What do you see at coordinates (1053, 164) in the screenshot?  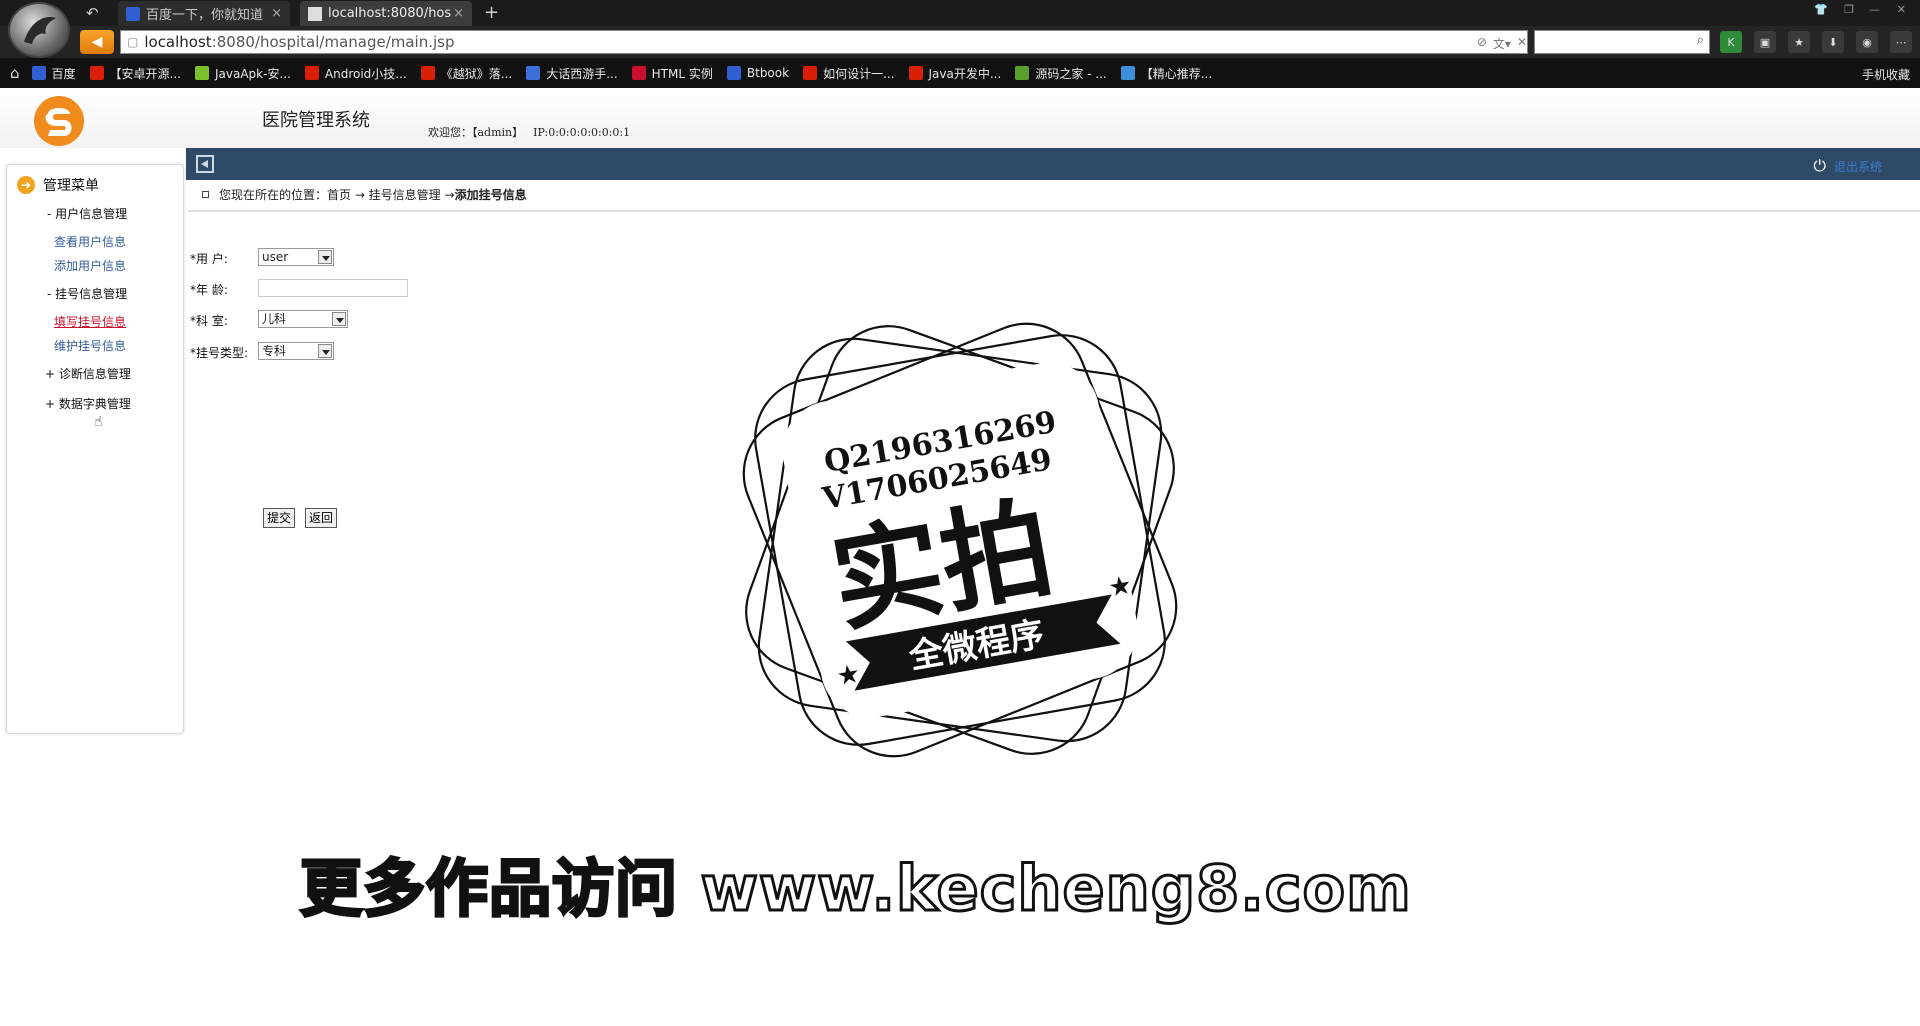 I see `top-nav-bar: ⏻ 退出系统` at bounding box center [1053, 164].